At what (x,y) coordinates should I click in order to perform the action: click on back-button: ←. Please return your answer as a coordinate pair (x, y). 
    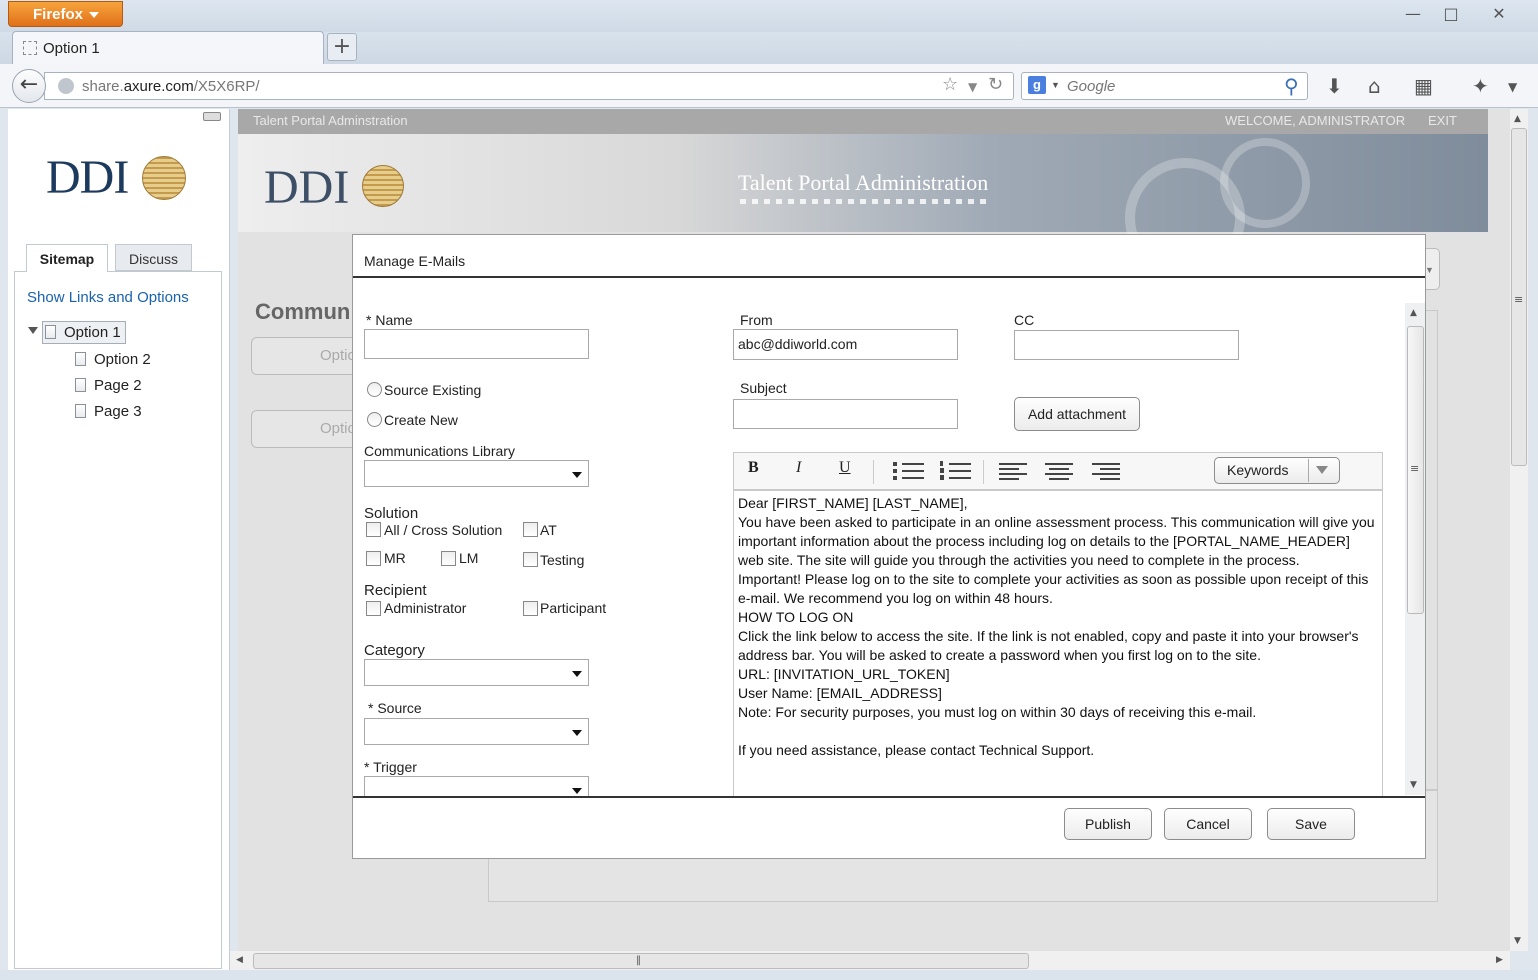
    Looking at the image, I should click on (29, 86).